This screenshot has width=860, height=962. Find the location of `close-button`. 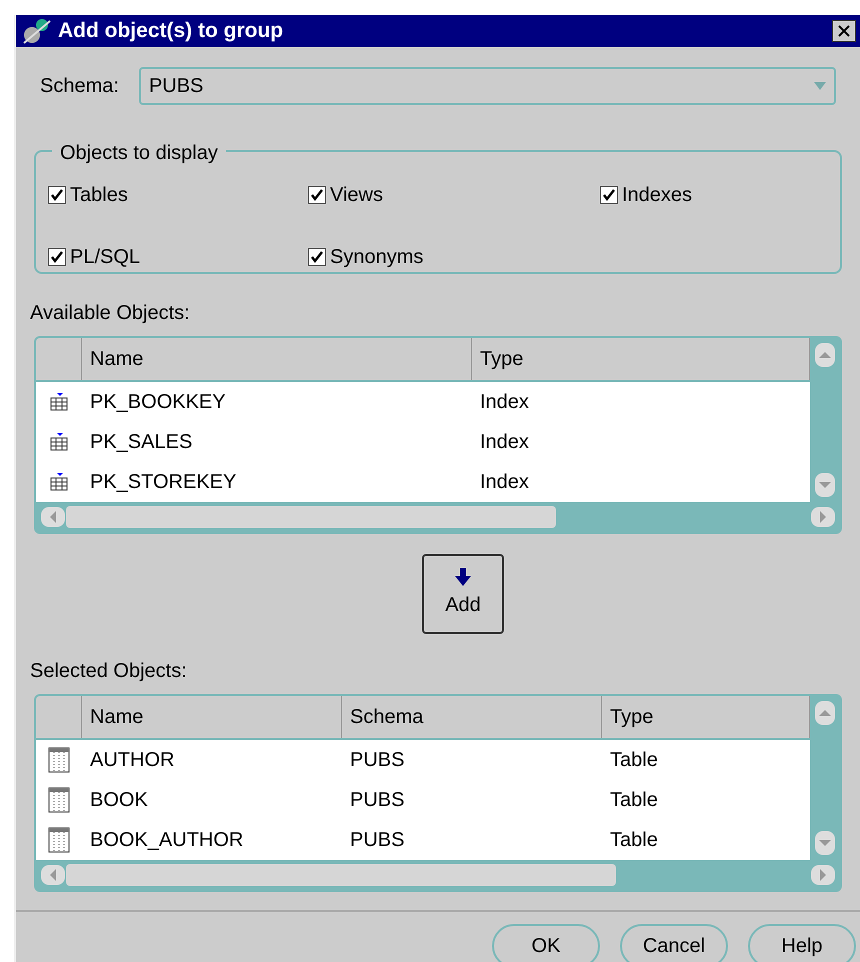

close-button is located at coordinates (844, 31).